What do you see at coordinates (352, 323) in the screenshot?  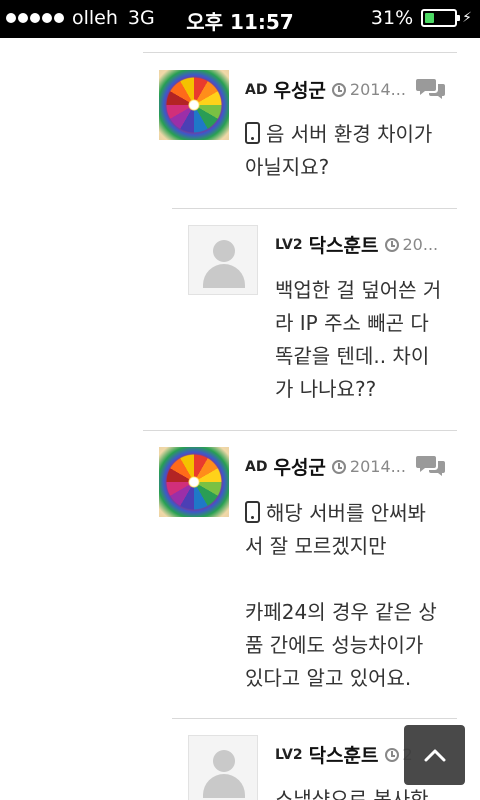 I see `comment-line: 라 IP 주소 빼곤 다` at bounding box center [352, 323].